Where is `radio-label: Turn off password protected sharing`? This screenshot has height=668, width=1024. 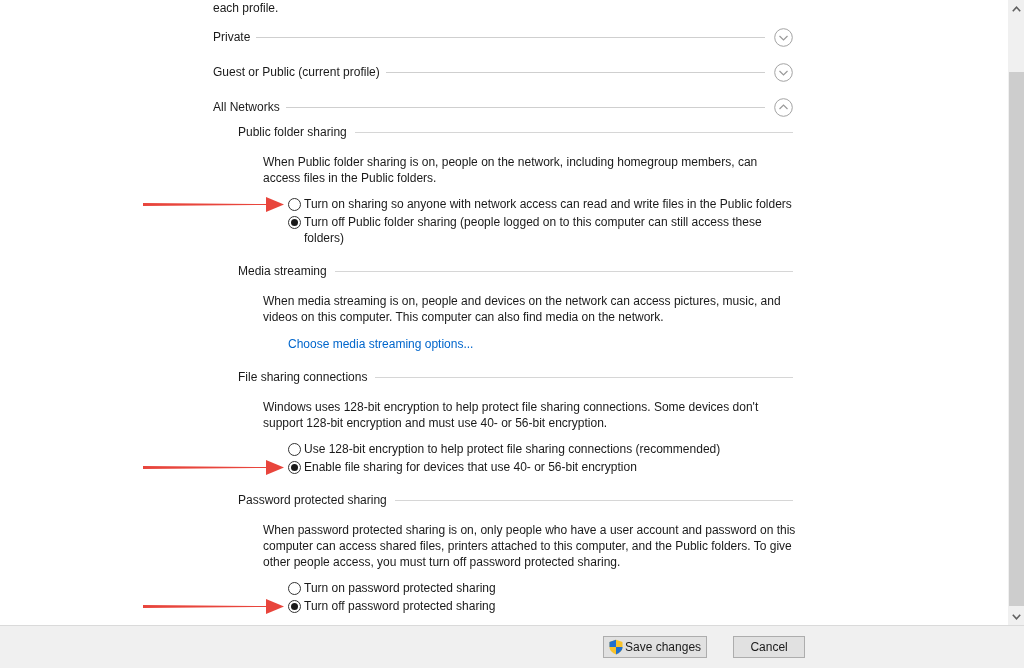
radio-label: Turn off password protected sharing is located at coordinates (400, 606).